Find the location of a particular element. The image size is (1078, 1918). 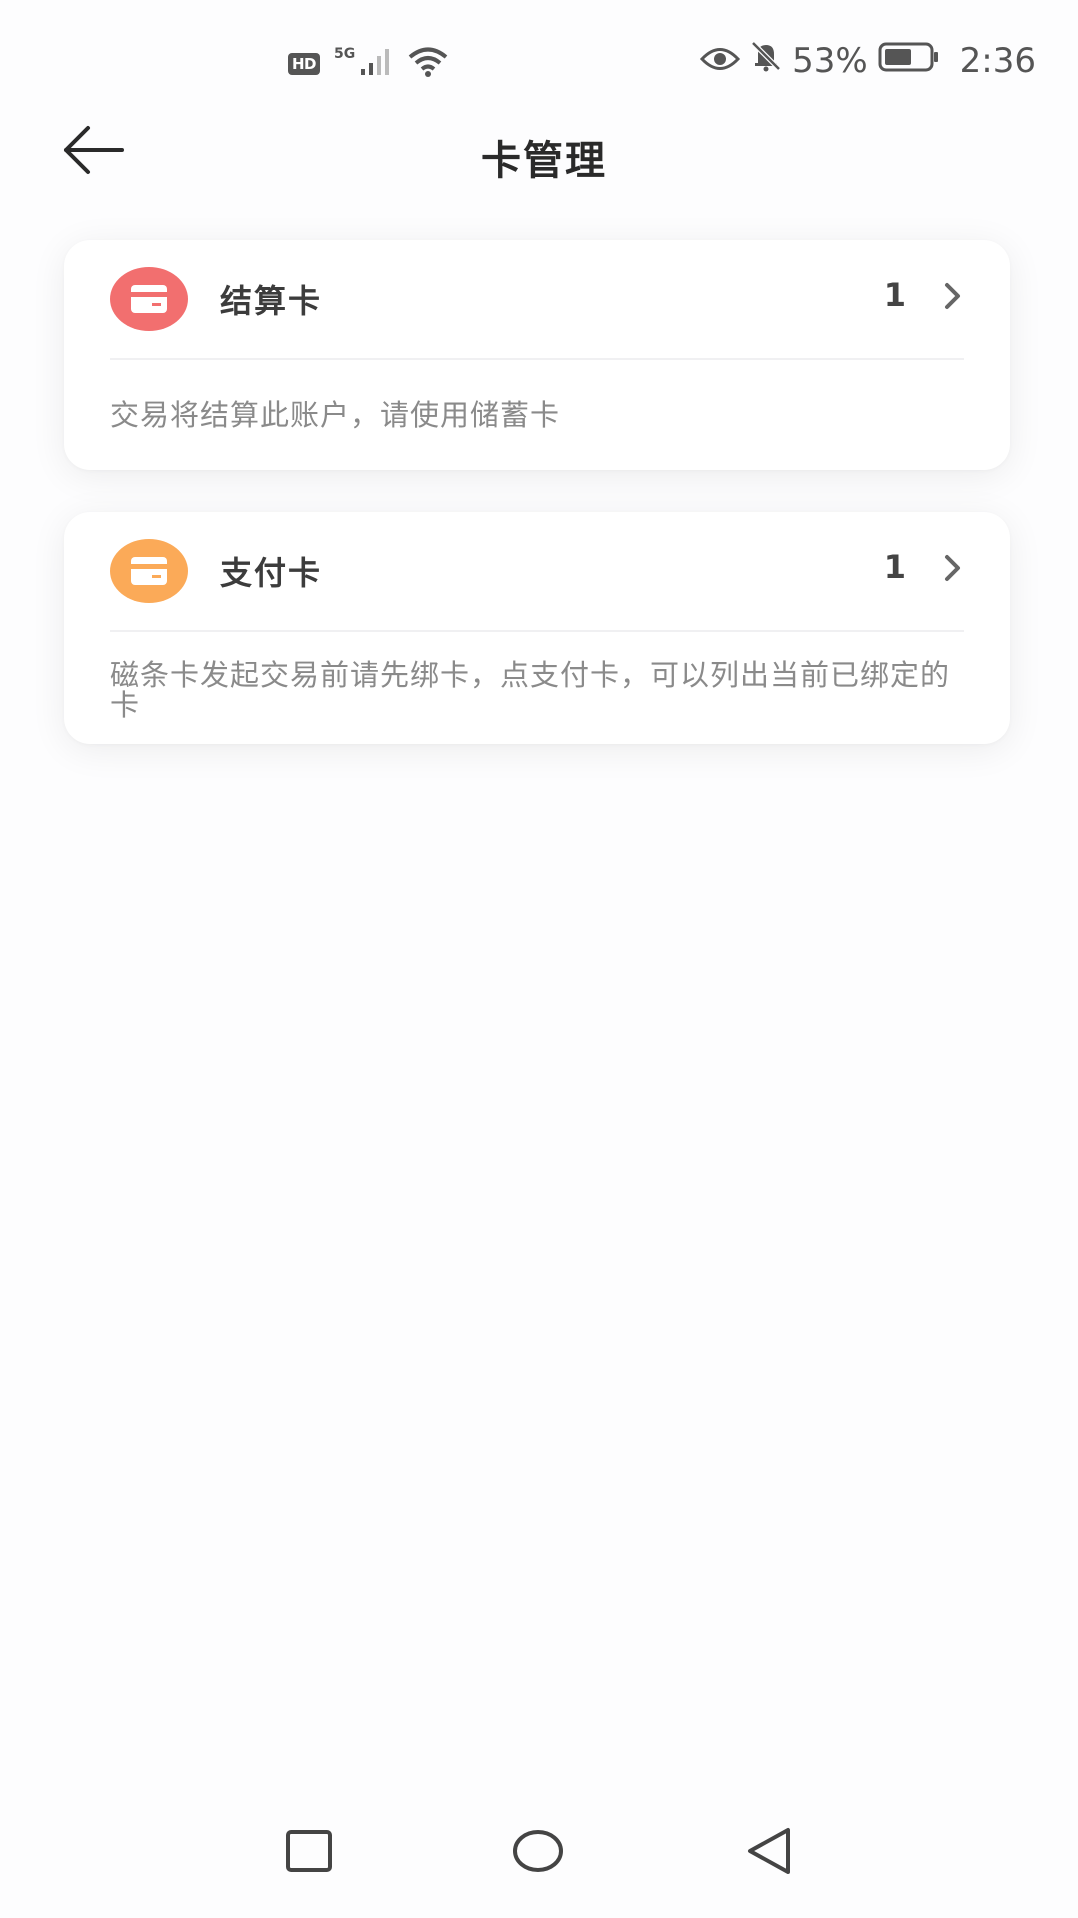

recent-apps-icon is located at coordinates (309, 1856).